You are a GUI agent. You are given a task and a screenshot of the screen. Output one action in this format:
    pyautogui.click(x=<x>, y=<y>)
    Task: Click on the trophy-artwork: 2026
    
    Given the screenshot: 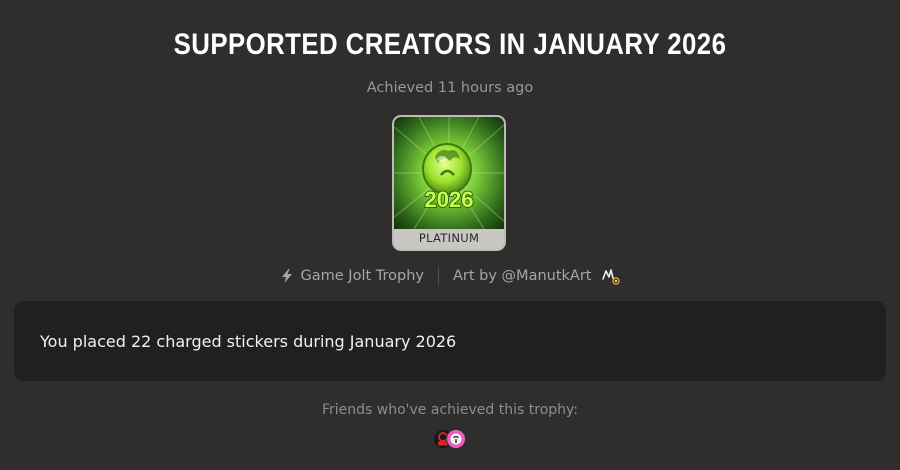 What is the action you would take?
    pyautogui.click(x=449, y=173)
    